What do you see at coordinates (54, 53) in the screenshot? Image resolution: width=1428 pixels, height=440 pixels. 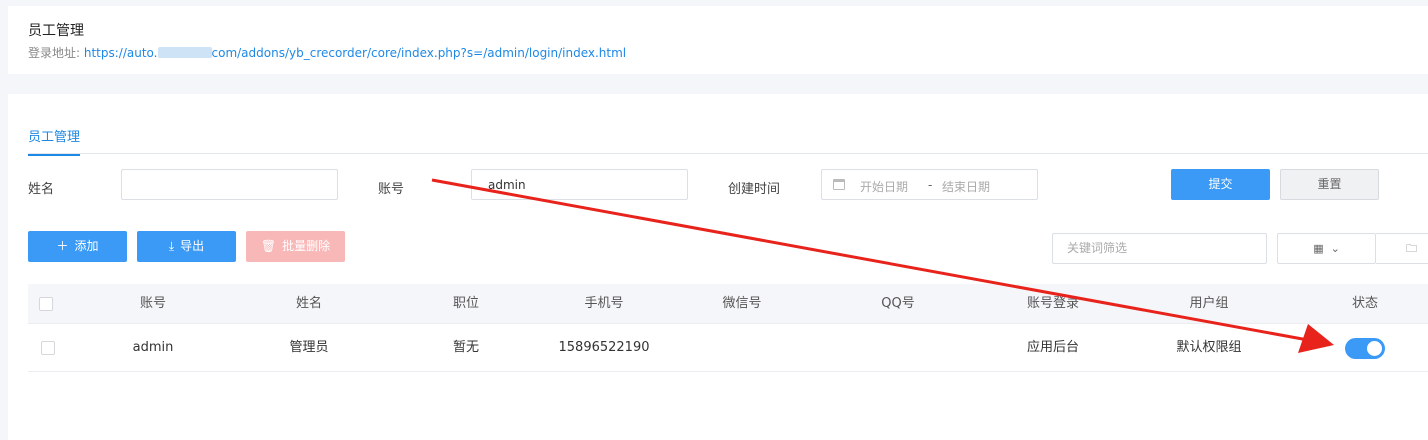 I see `address-label: 登录地址:` at bounding box center [54, 53].